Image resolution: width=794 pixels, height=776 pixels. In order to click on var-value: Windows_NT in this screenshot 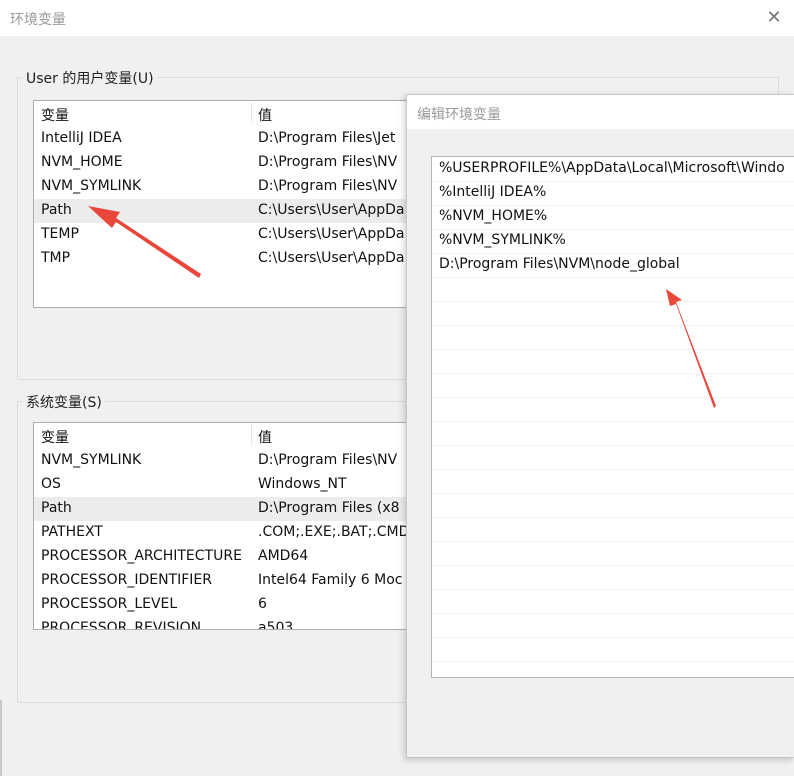, I will do `click(302, 484)`.